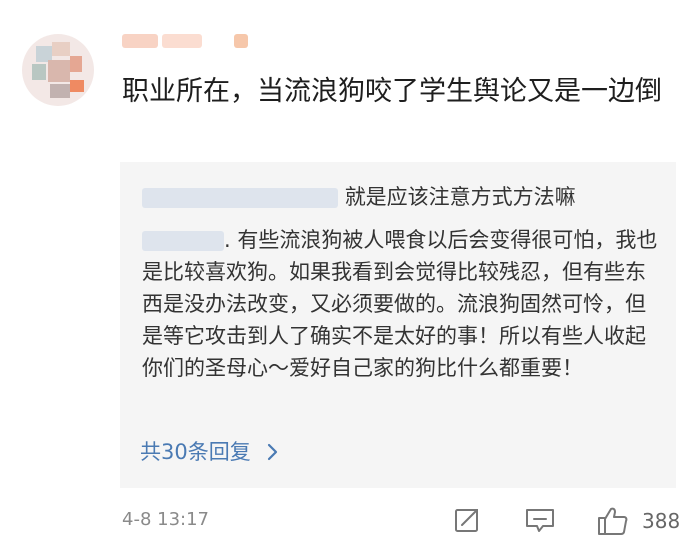 This screenshot has height=541, width=700. What do you see at coordinates (165, 519) in the screenshot?
I see `timestamp: 4-8 13:17` at bounding box center [165, 519].